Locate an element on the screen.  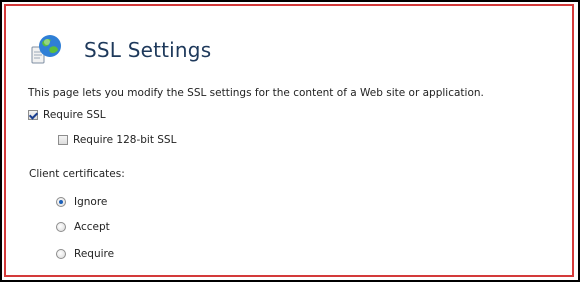
client-cert-ignore-option: Ignore is located at coordinates (81, 202).